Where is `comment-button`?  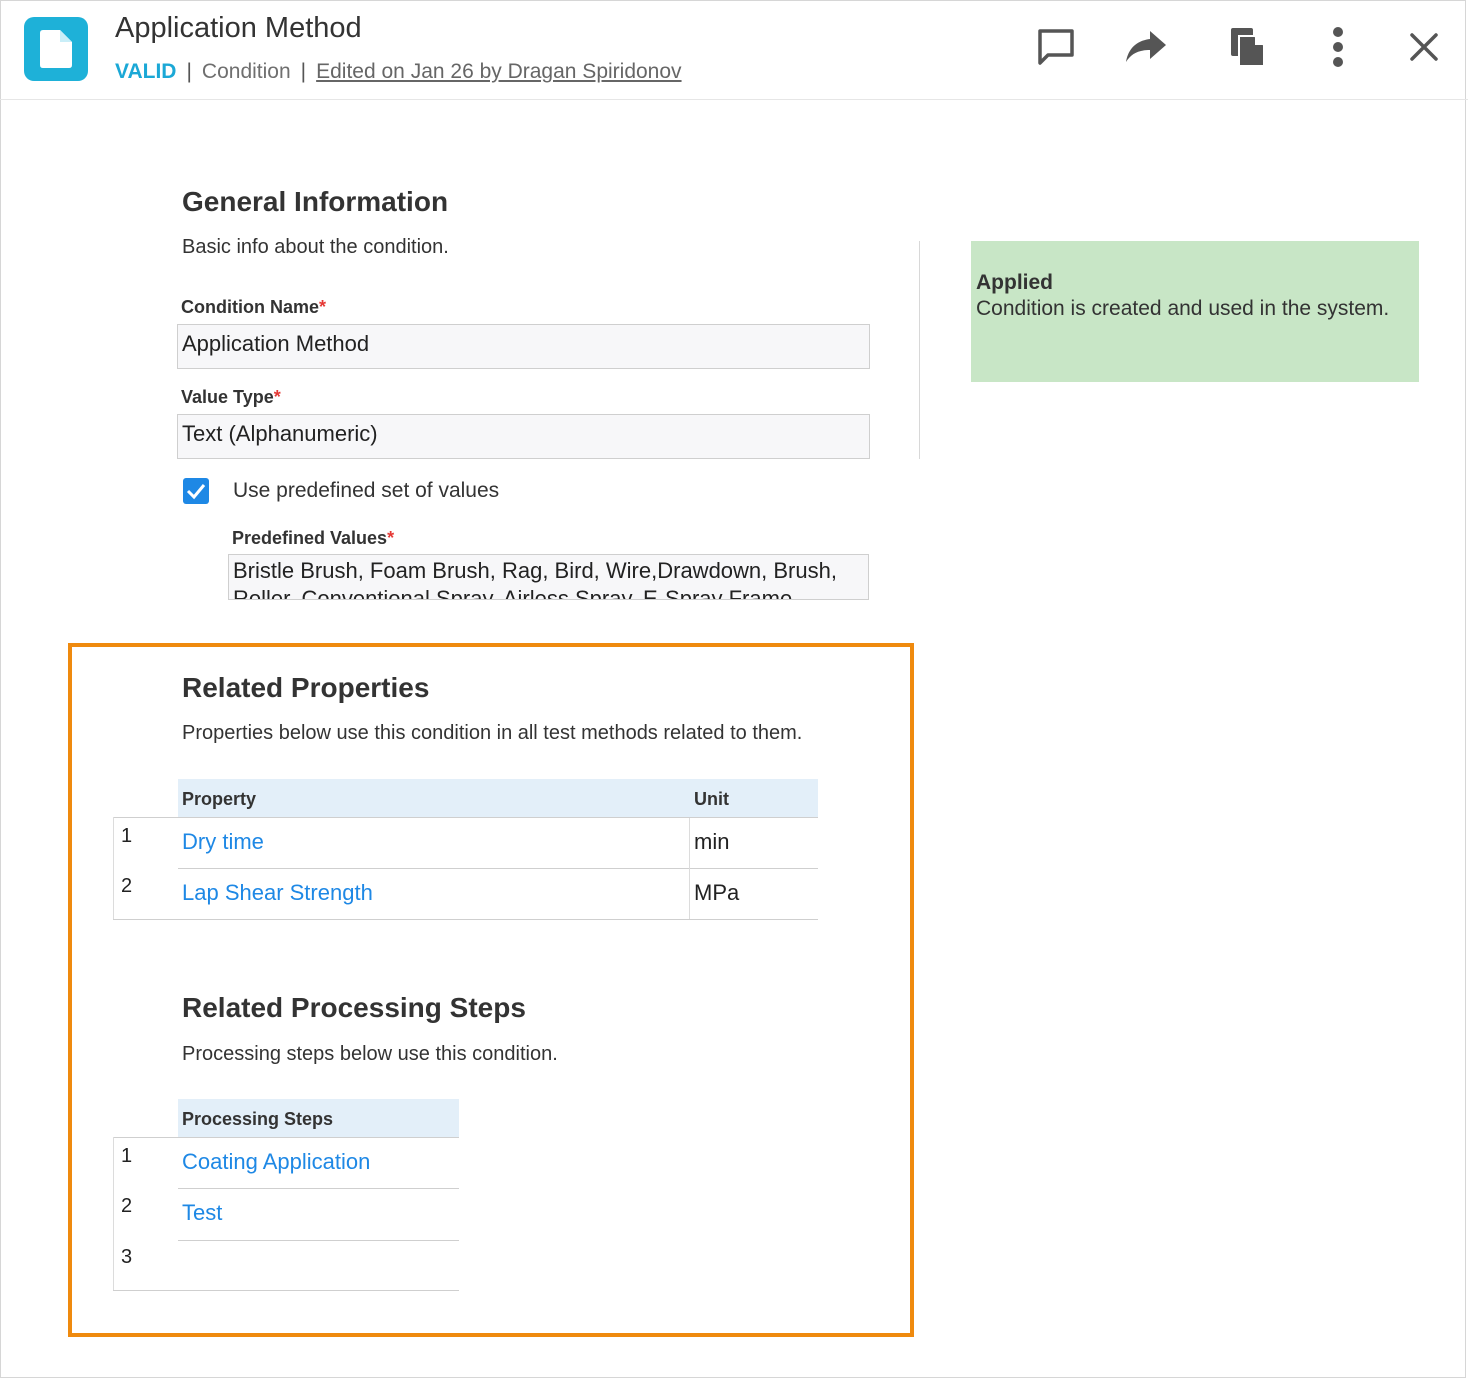
comment-button is located at coordinates (1056, 49).